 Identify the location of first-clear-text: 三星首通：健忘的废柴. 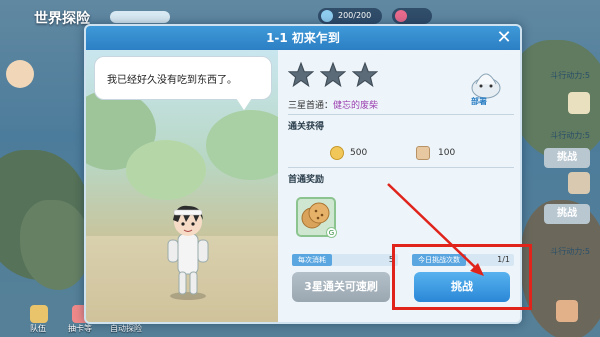
(333, 104).